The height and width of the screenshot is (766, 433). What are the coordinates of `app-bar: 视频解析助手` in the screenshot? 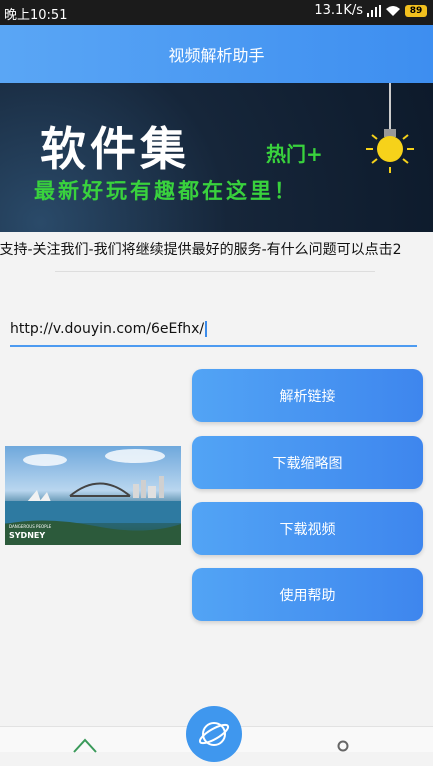 It's located at (216, 54).